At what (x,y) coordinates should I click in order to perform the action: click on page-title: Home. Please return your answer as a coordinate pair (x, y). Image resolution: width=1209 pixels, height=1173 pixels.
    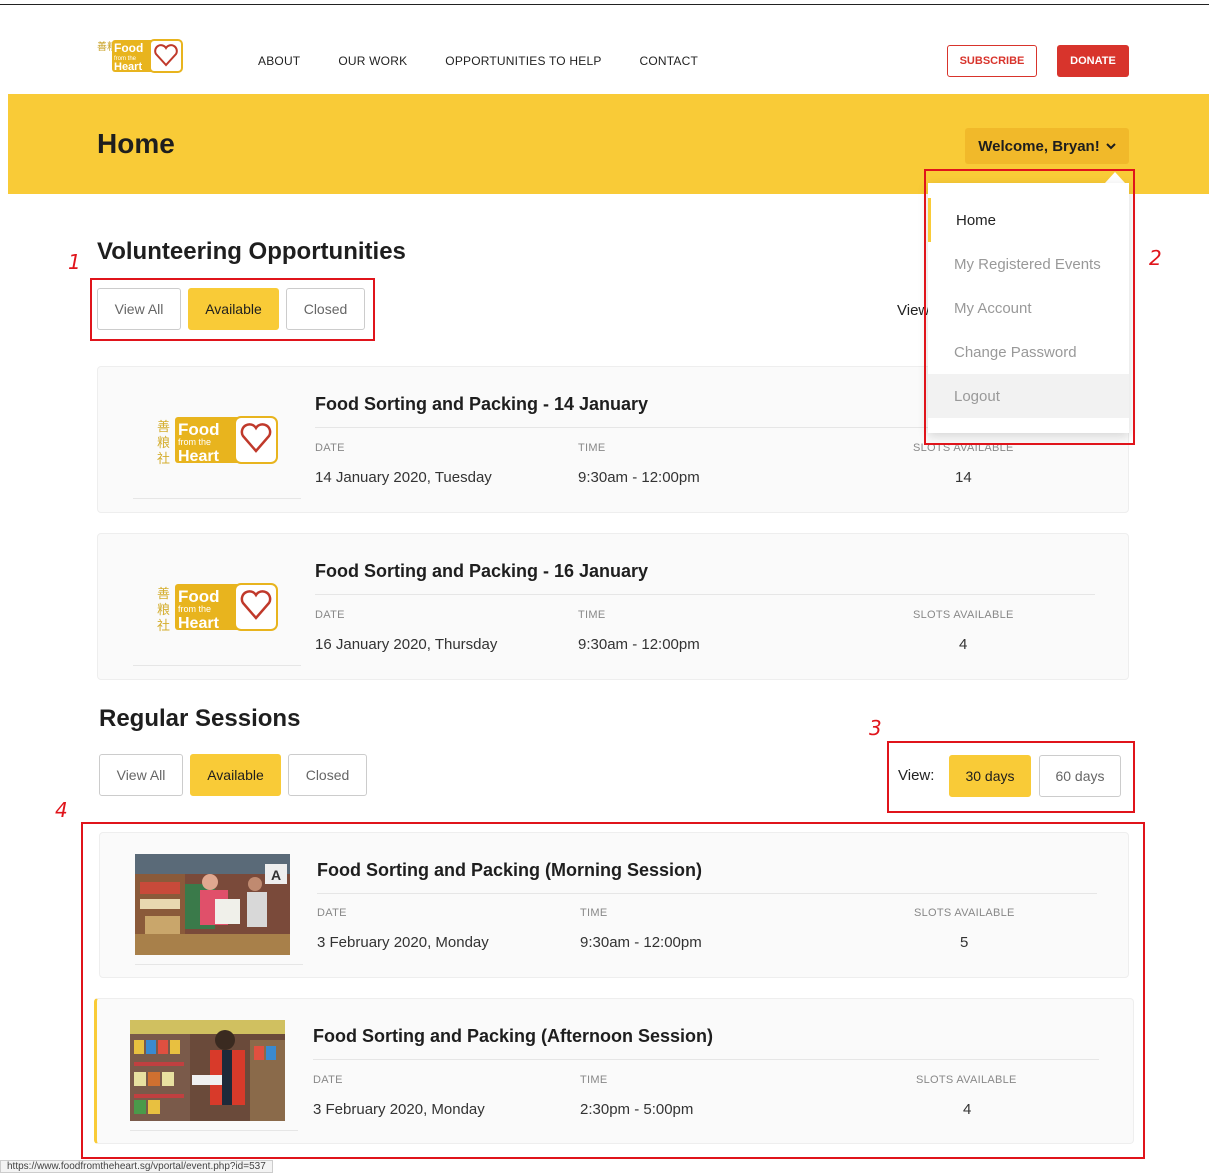
    Looking at the image, I should click on (136, 143).